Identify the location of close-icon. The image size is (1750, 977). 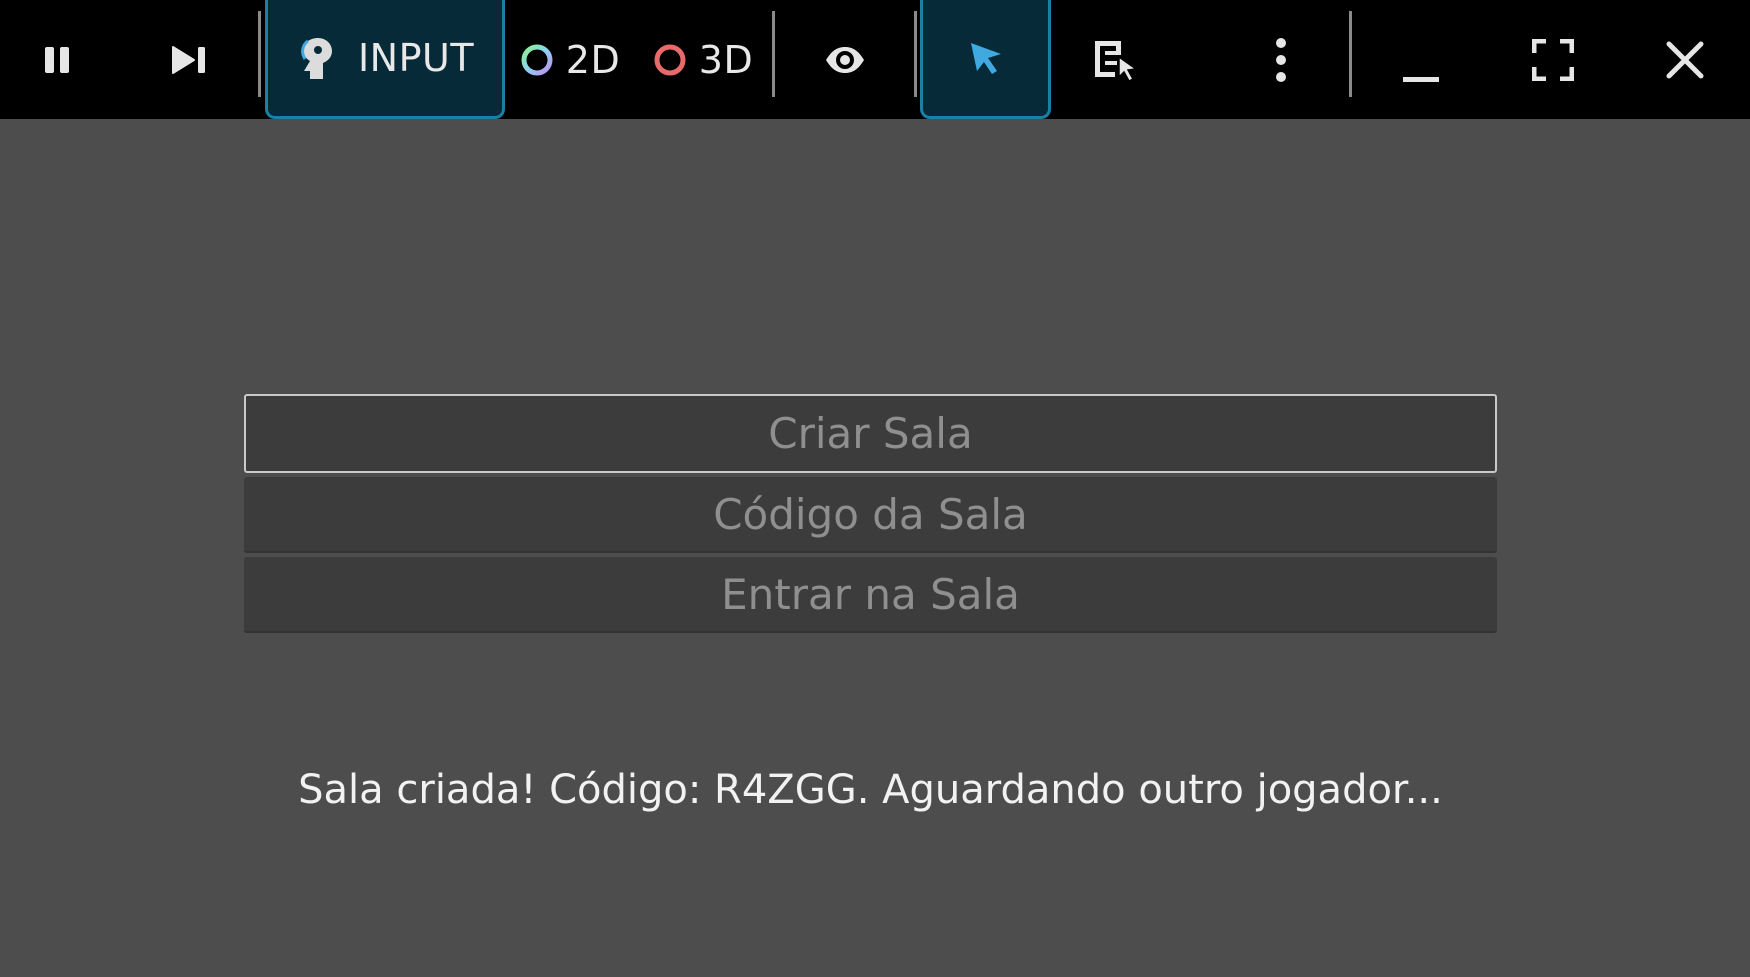
(1685, 60).